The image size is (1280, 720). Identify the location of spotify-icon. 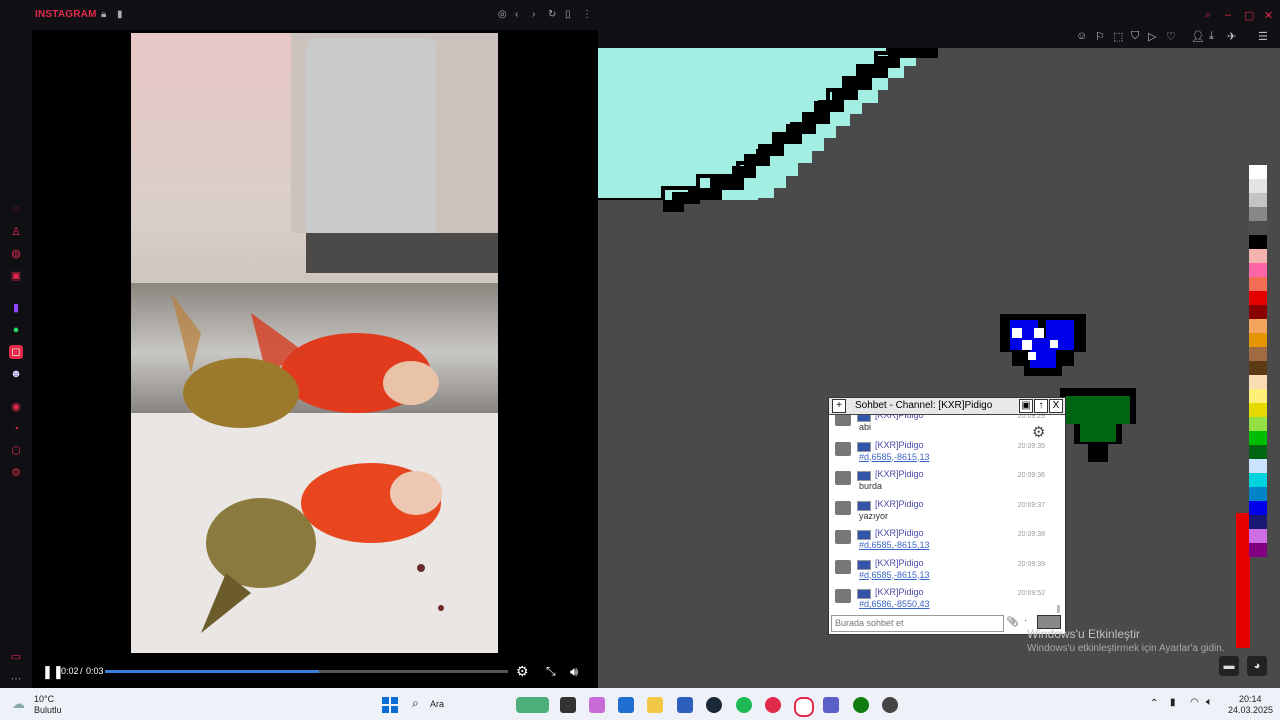
(744, 705).